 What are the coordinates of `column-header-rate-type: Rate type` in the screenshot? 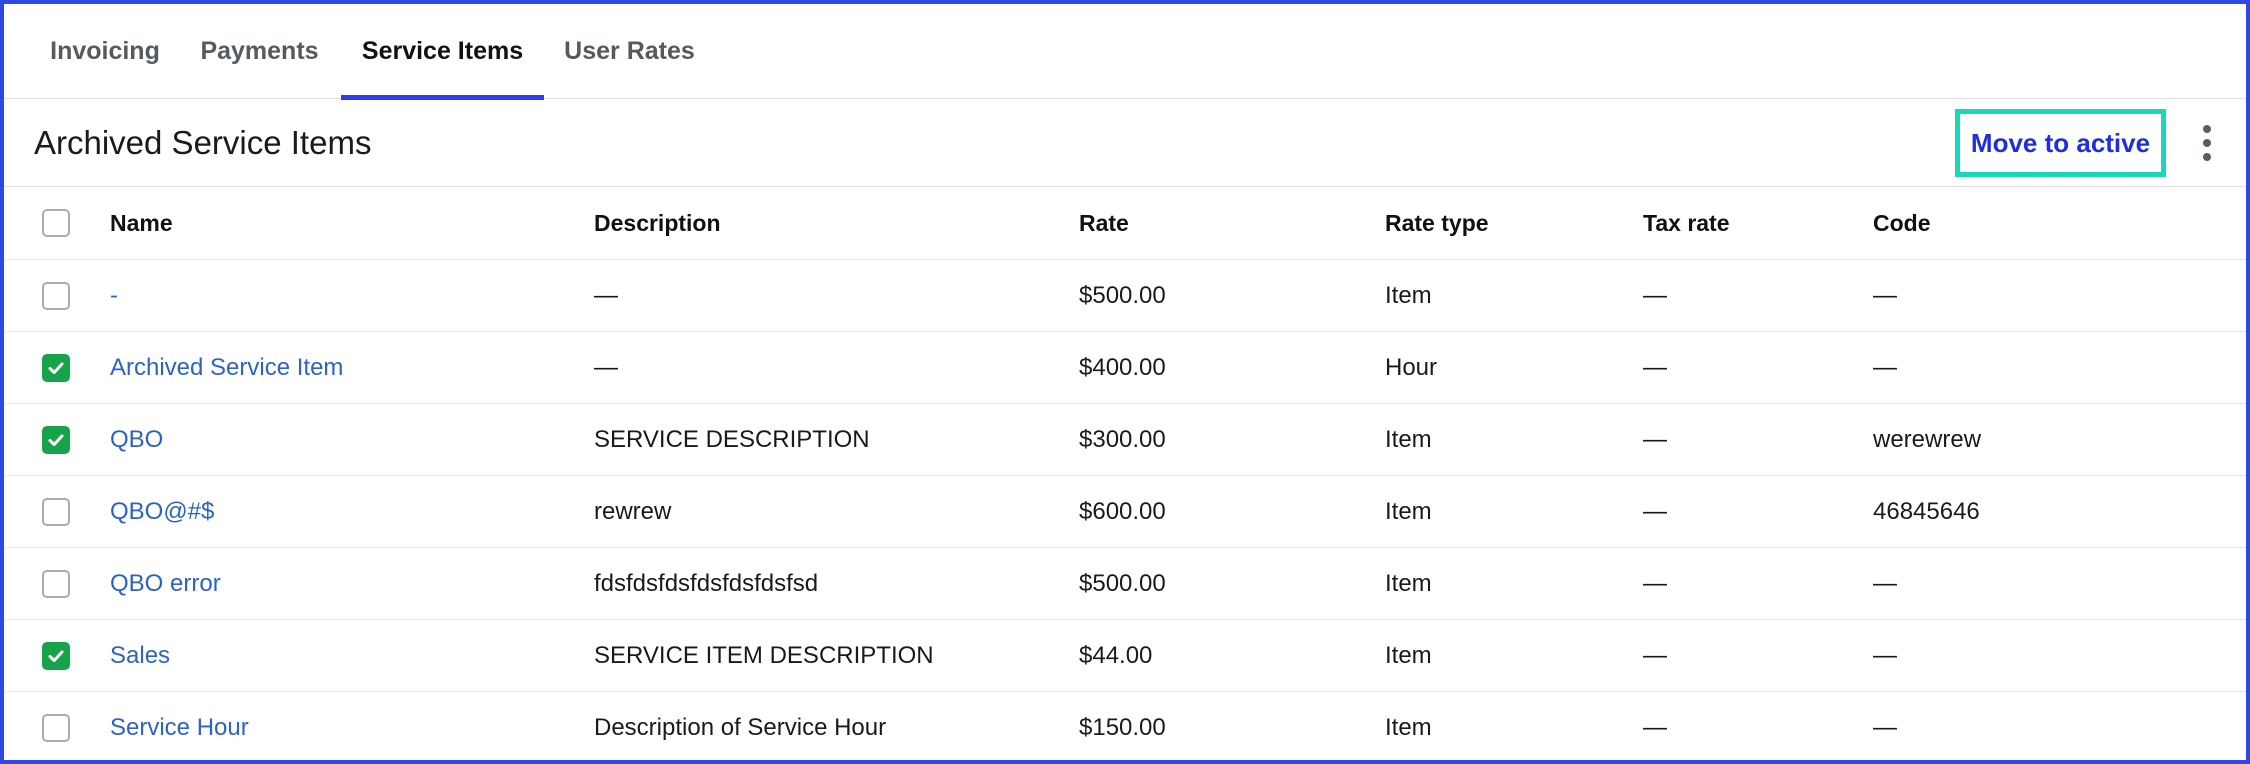 It's located at (1437, 223).